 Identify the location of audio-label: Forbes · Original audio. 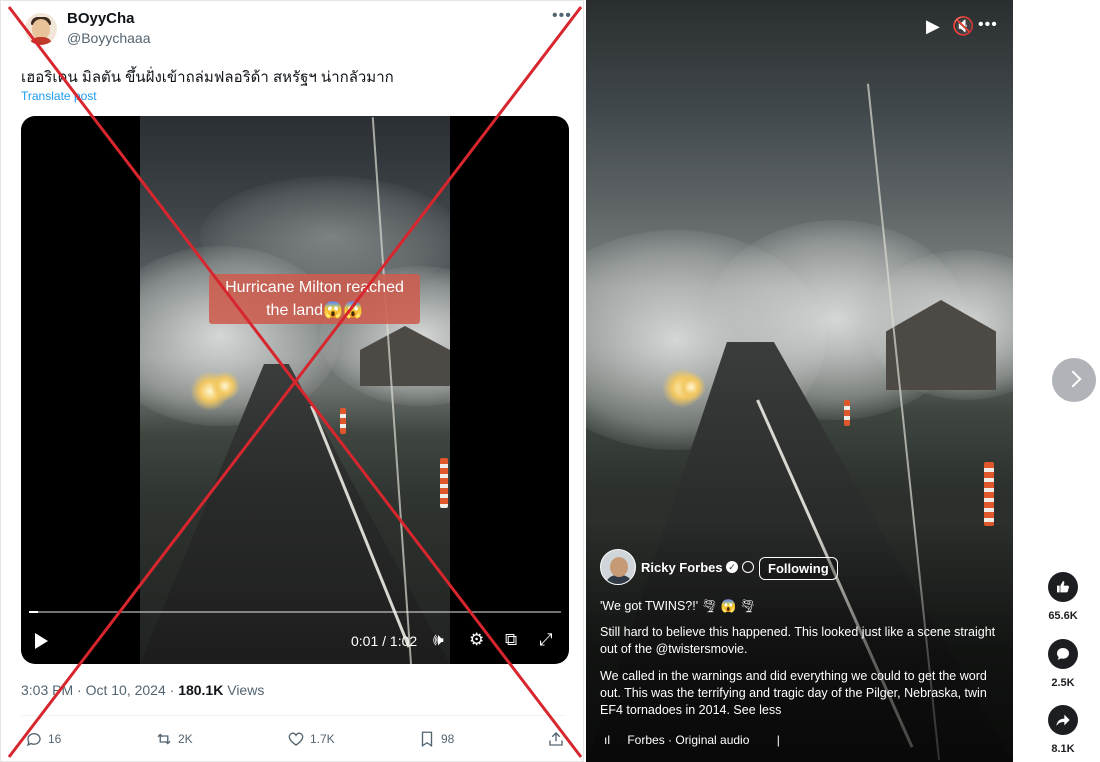
(688, 740).